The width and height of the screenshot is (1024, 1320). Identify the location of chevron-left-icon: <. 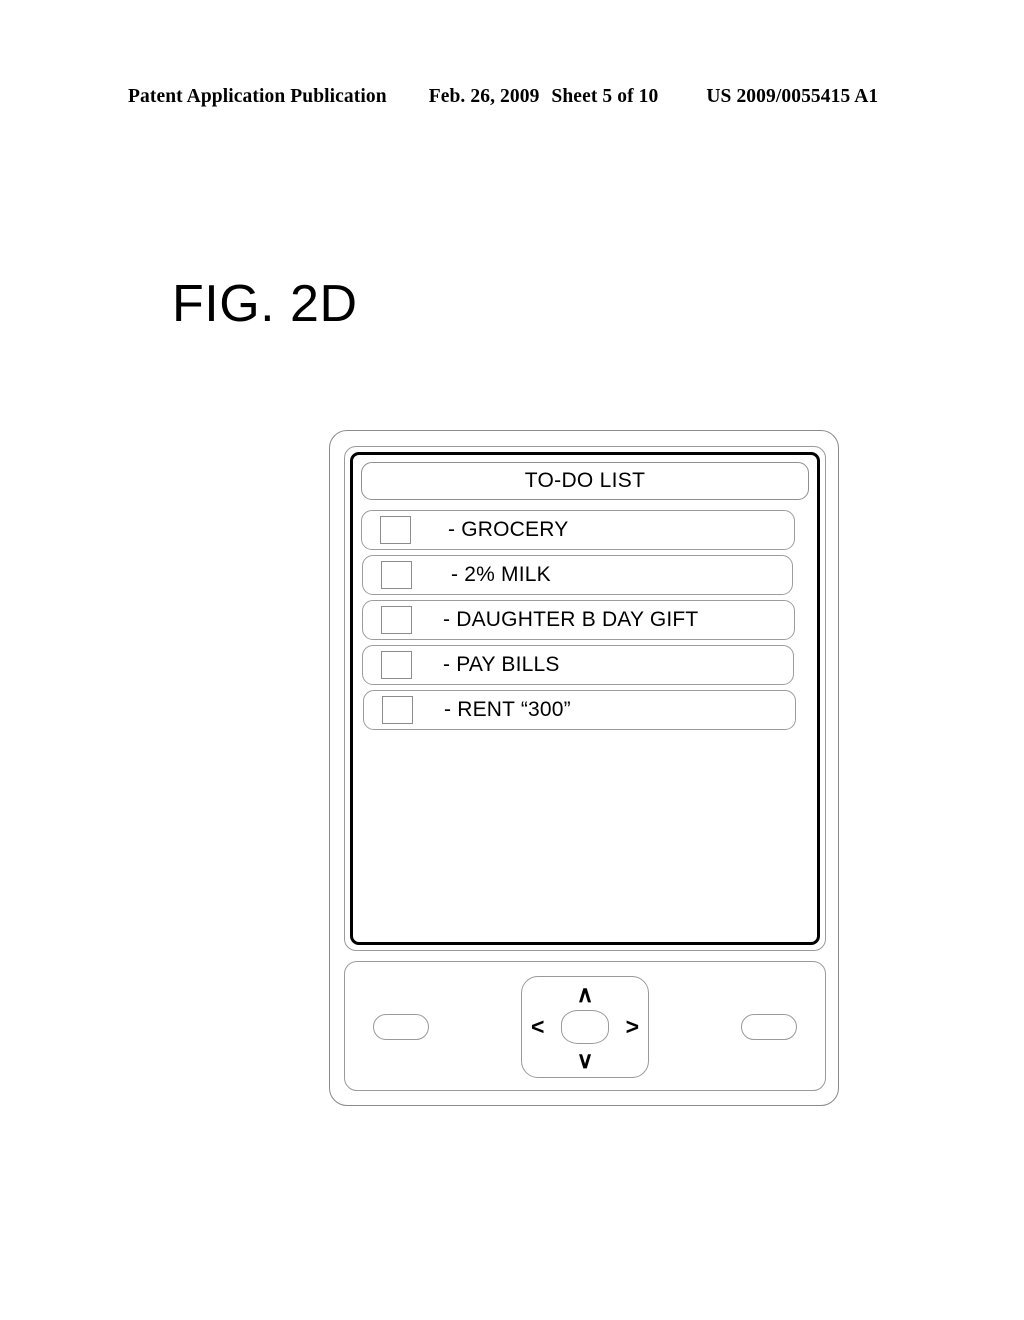
(537, 1027).